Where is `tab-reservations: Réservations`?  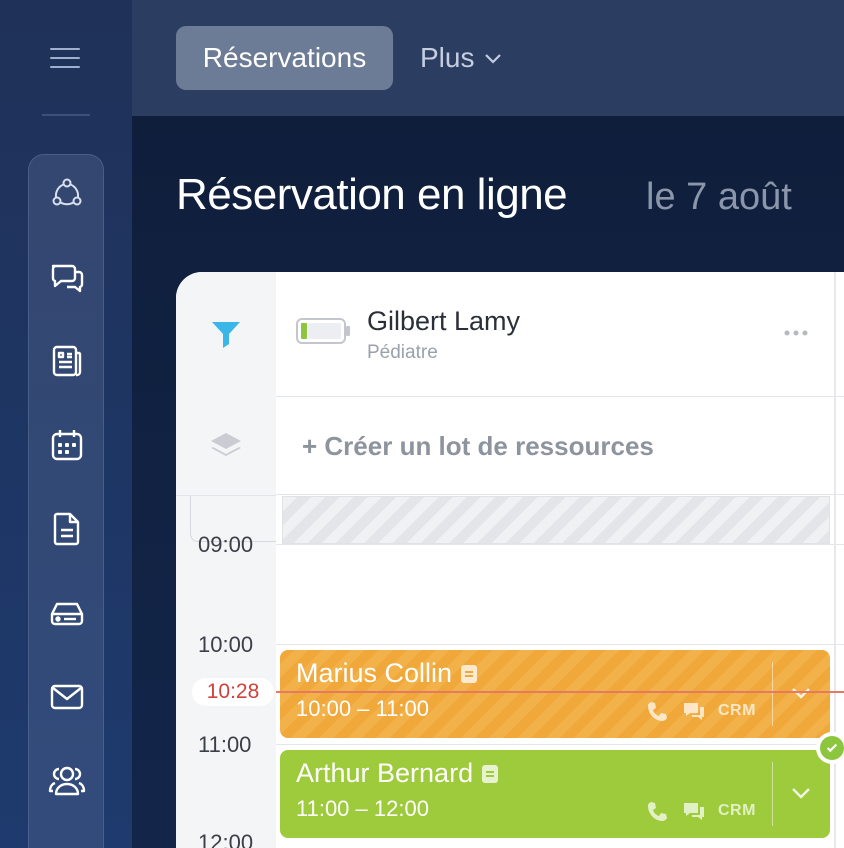 tab-reservations: Réservations is located at coordinates (284, 58).